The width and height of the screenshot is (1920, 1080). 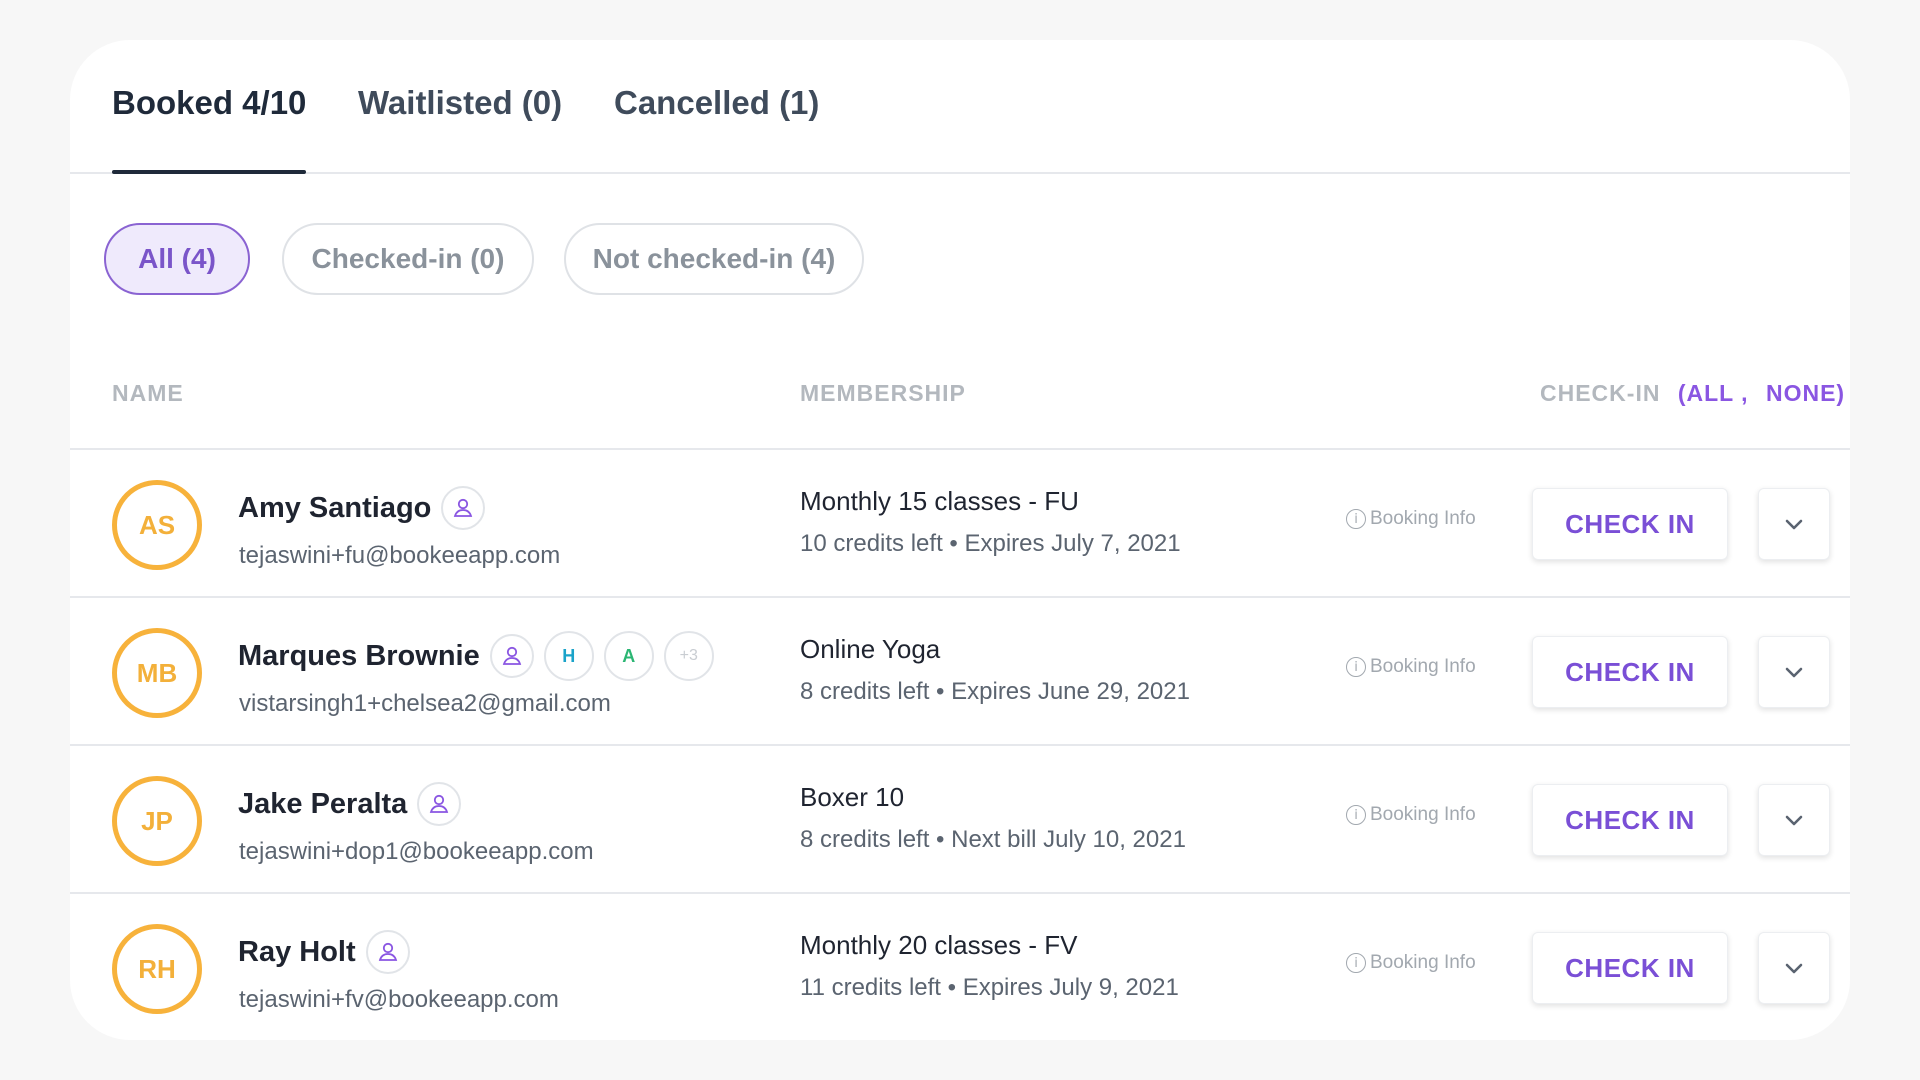 I want to click on avatar: MB, so click(x=157, y=673).